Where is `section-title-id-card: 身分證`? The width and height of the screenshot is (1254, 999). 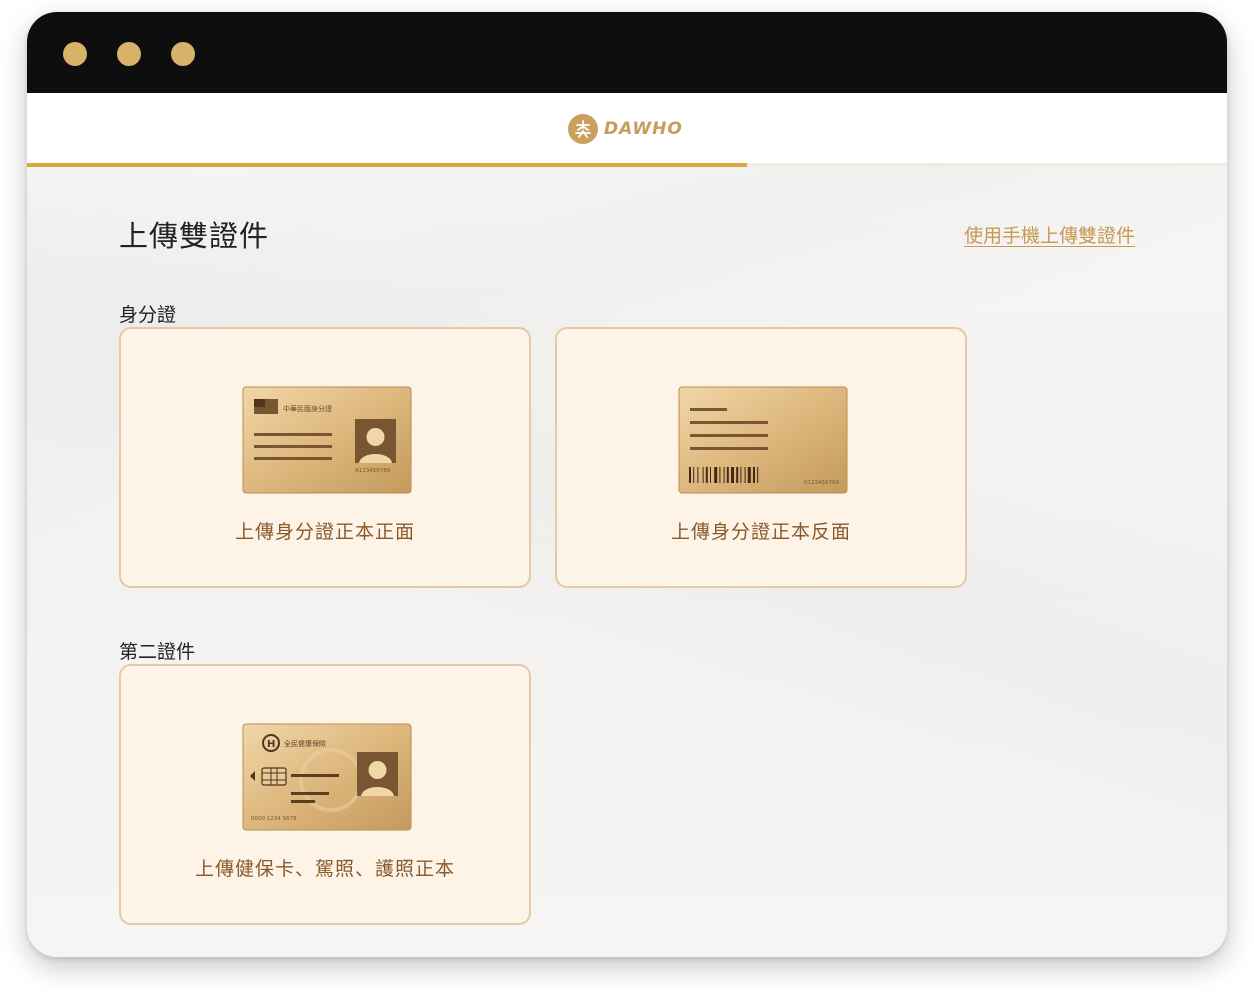 section-title-id-card: 身分證 is located at coordinates (148, 315).